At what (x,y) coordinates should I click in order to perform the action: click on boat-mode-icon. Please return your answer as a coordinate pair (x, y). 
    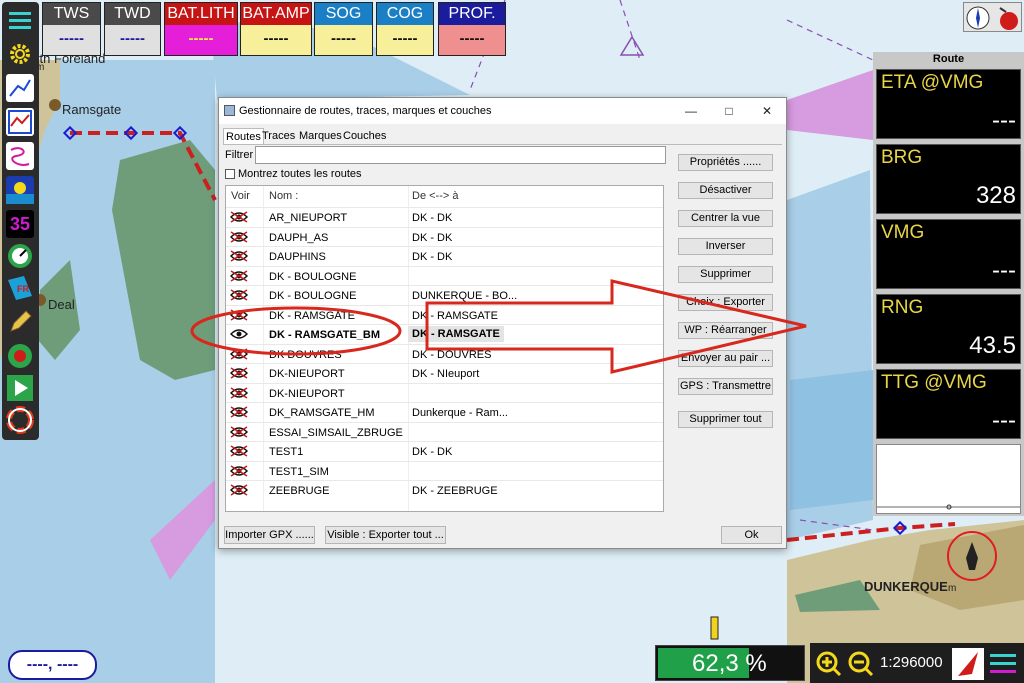
    Looking at the image, I should click on (968, 664).